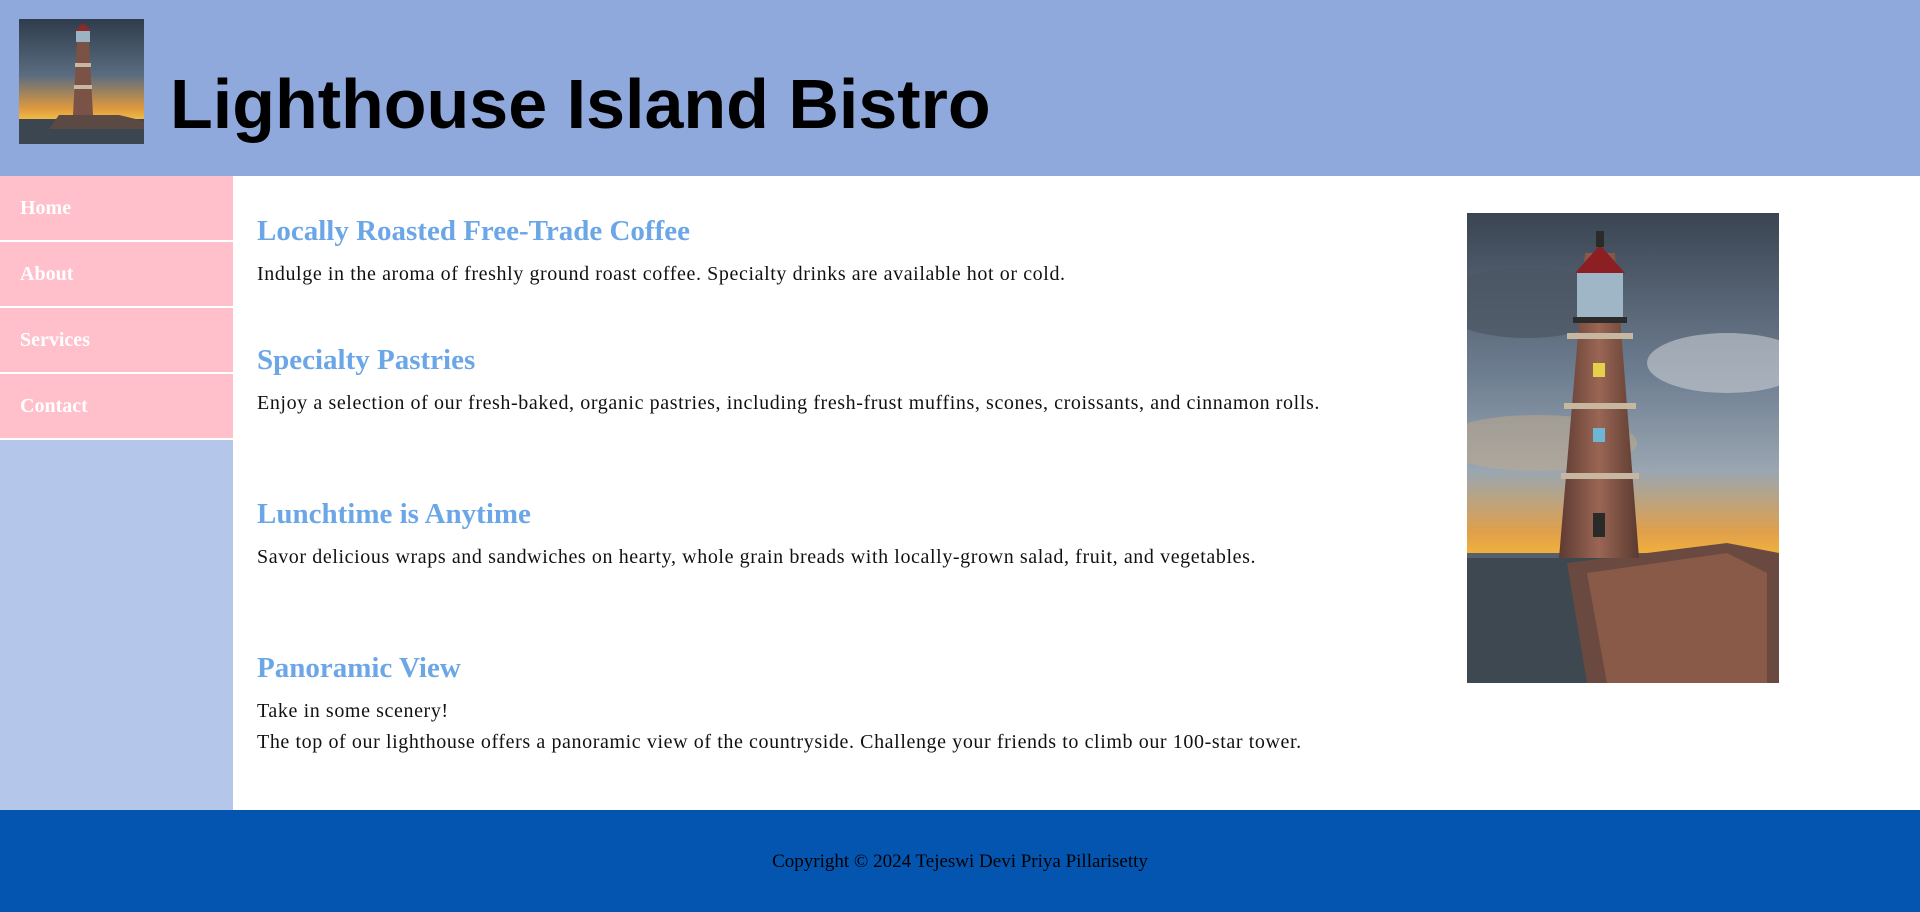 This screenshot has height=912, width=1920. Describe the element at coordinates (366, 360) in the screenshot. I see `section-heading: Specialty Pastries` at that location.